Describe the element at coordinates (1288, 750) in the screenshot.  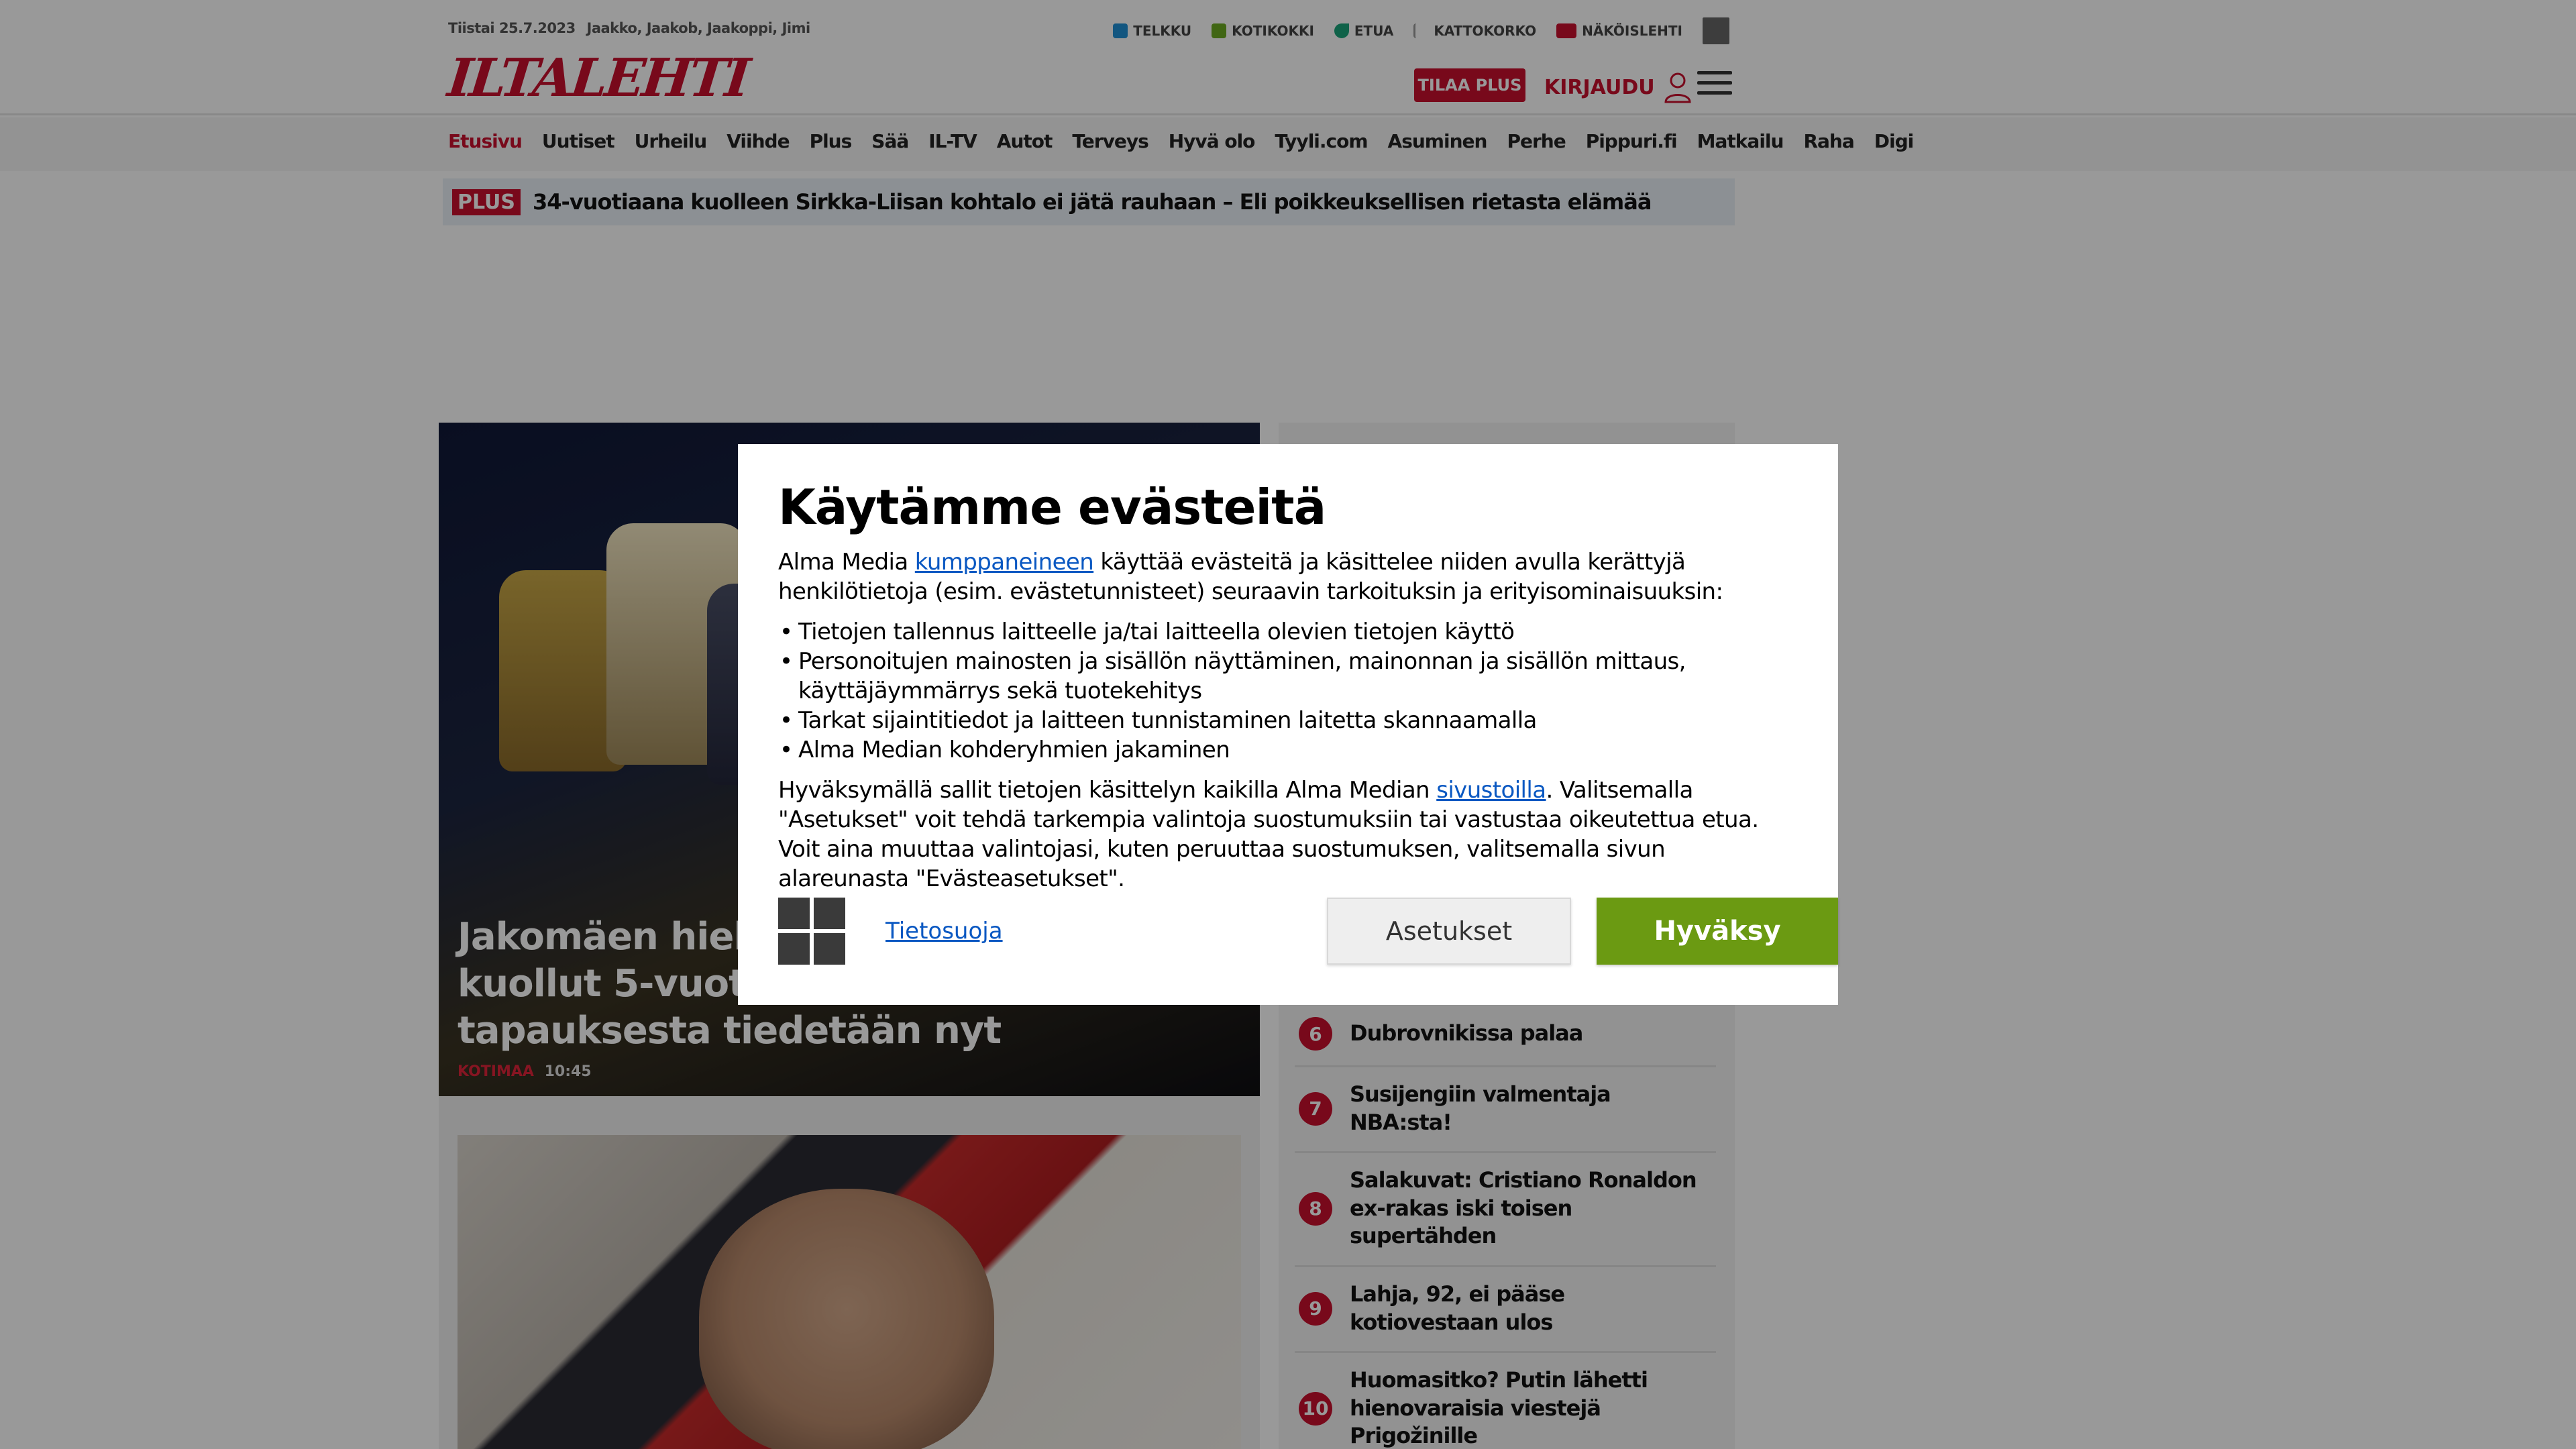
I see `purpose-item: Alma Median kohderyhmien jakaminen` at that location.